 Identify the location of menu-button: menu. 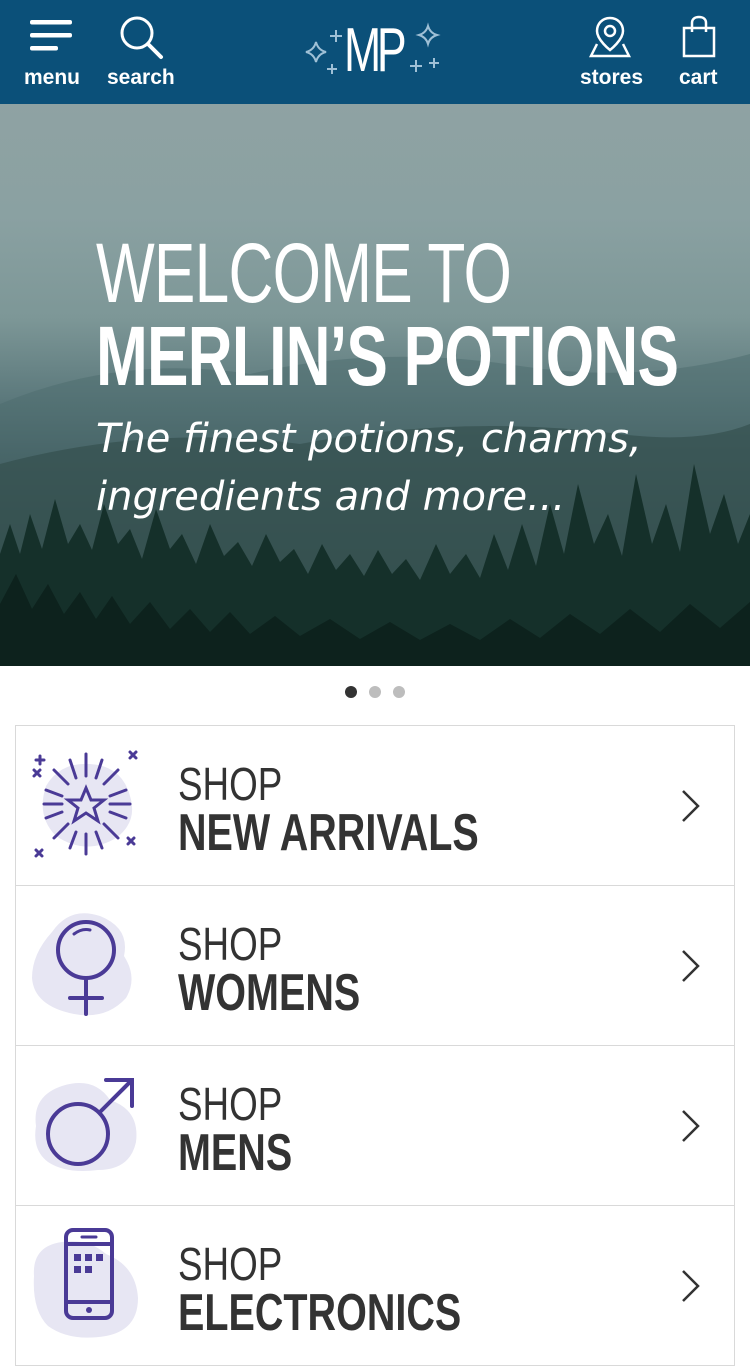
(52, 52).